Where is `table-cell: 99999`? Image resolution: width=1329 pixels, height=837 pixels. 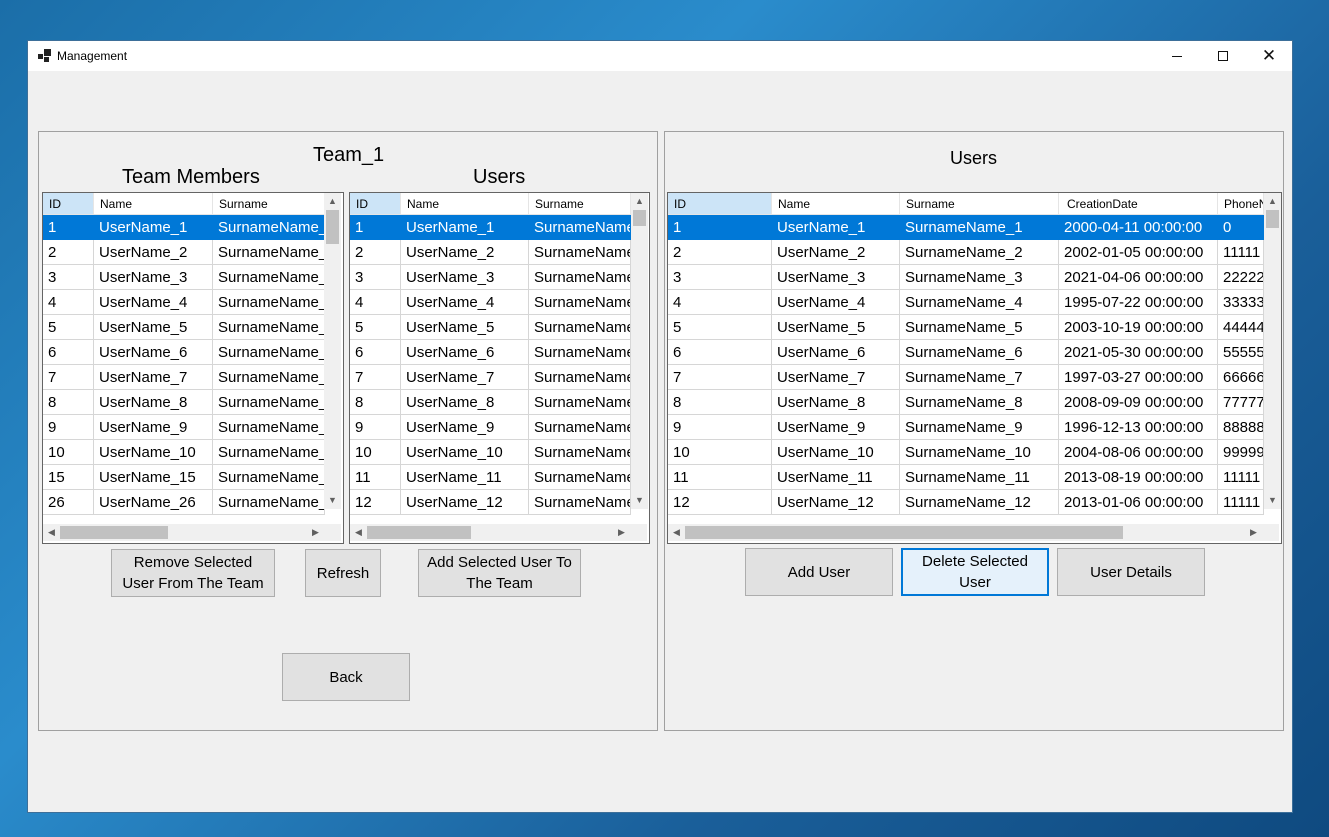 table-cell: 99999 is located at coordinates (1241, 452).